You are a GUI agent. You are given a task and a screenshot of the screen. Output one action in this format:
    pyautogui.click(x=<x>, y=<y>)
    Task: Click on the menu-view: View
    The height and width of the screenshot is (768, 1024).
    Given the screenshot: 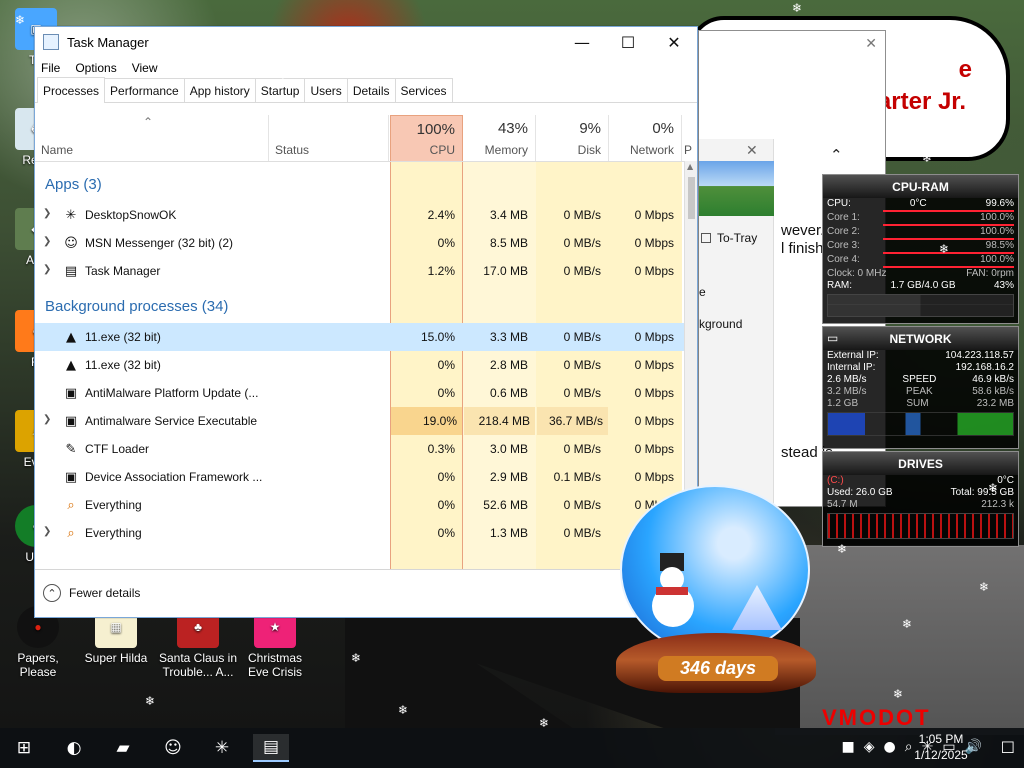 What is the action you would take?
    pyautogui.click(x=145, y=68)
    